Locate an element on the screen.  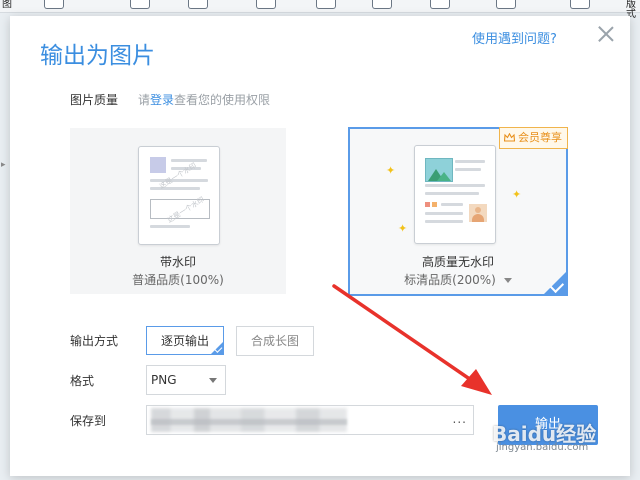
landscape-image-icon is located at coordinates (439, 170).